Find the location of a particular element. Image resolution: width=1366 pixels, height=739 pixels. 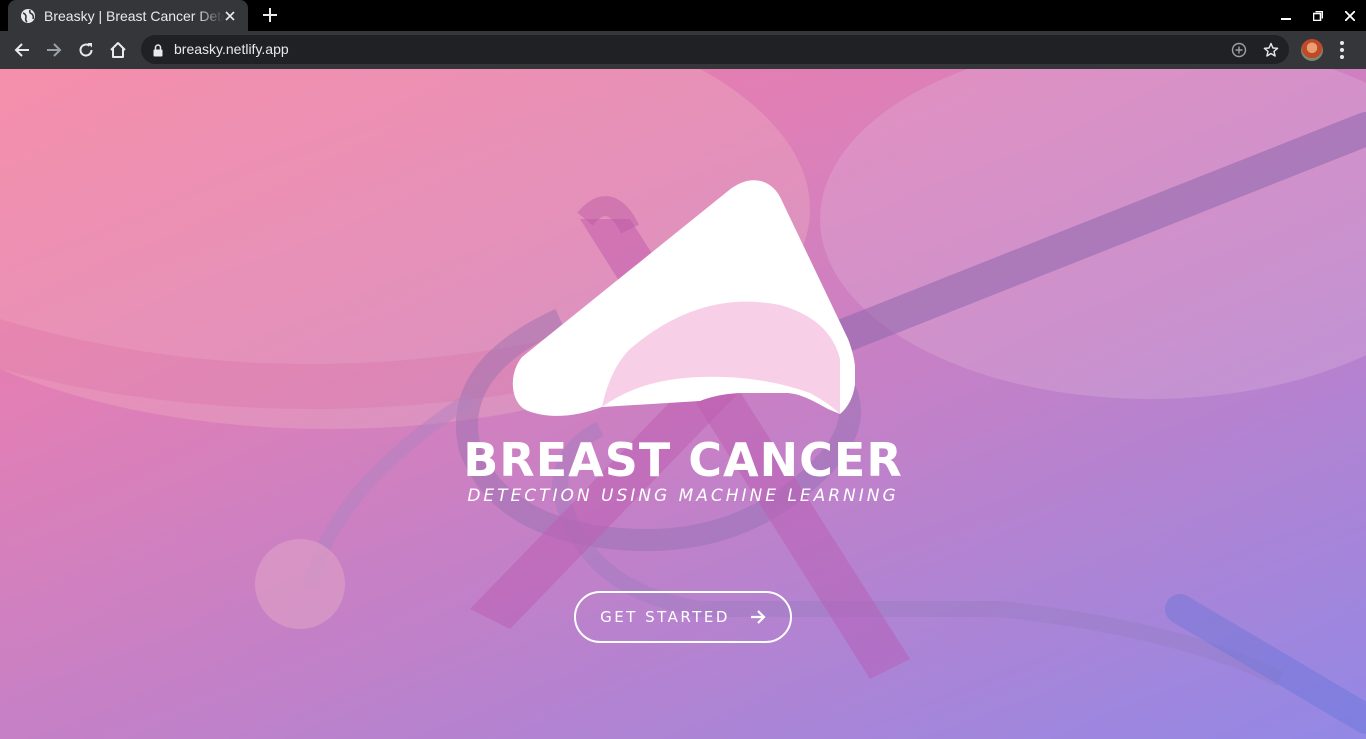

url-text: breasky.netlify.app is located at coordinates (231, 49).